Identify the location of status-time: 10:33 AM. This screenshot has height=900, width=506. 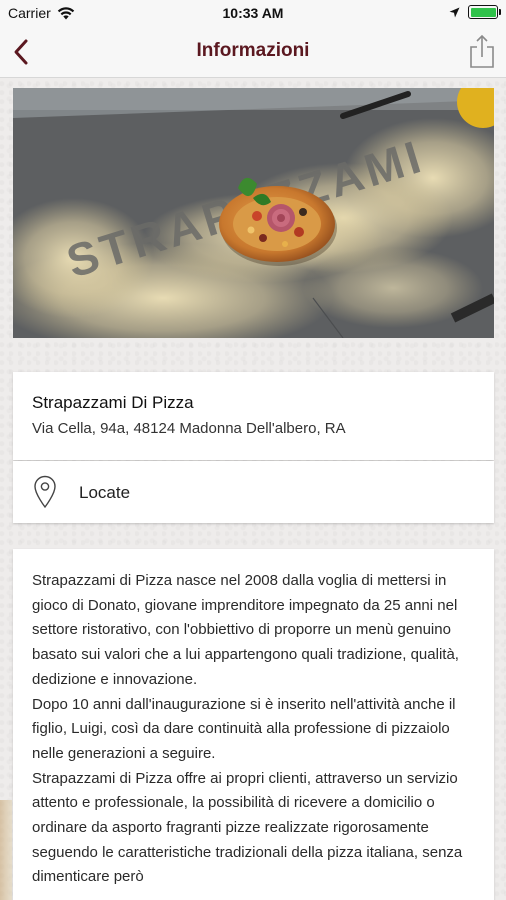
(253, 13).